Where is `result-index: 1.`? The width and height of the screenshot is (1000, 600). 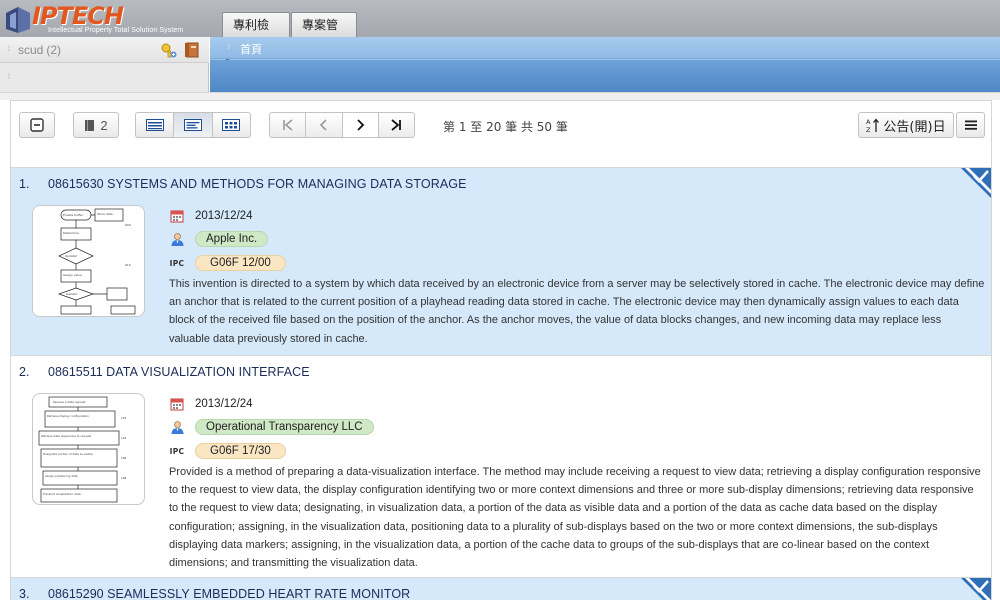
result-index: 1. is located at coordinates (24, 184).